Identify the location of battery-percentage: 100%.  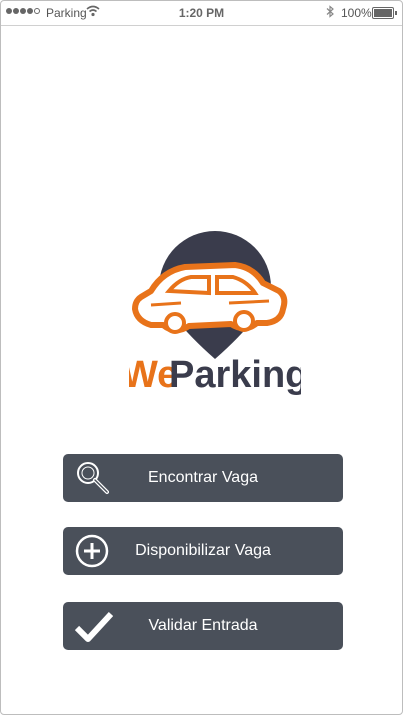
(356, 13).